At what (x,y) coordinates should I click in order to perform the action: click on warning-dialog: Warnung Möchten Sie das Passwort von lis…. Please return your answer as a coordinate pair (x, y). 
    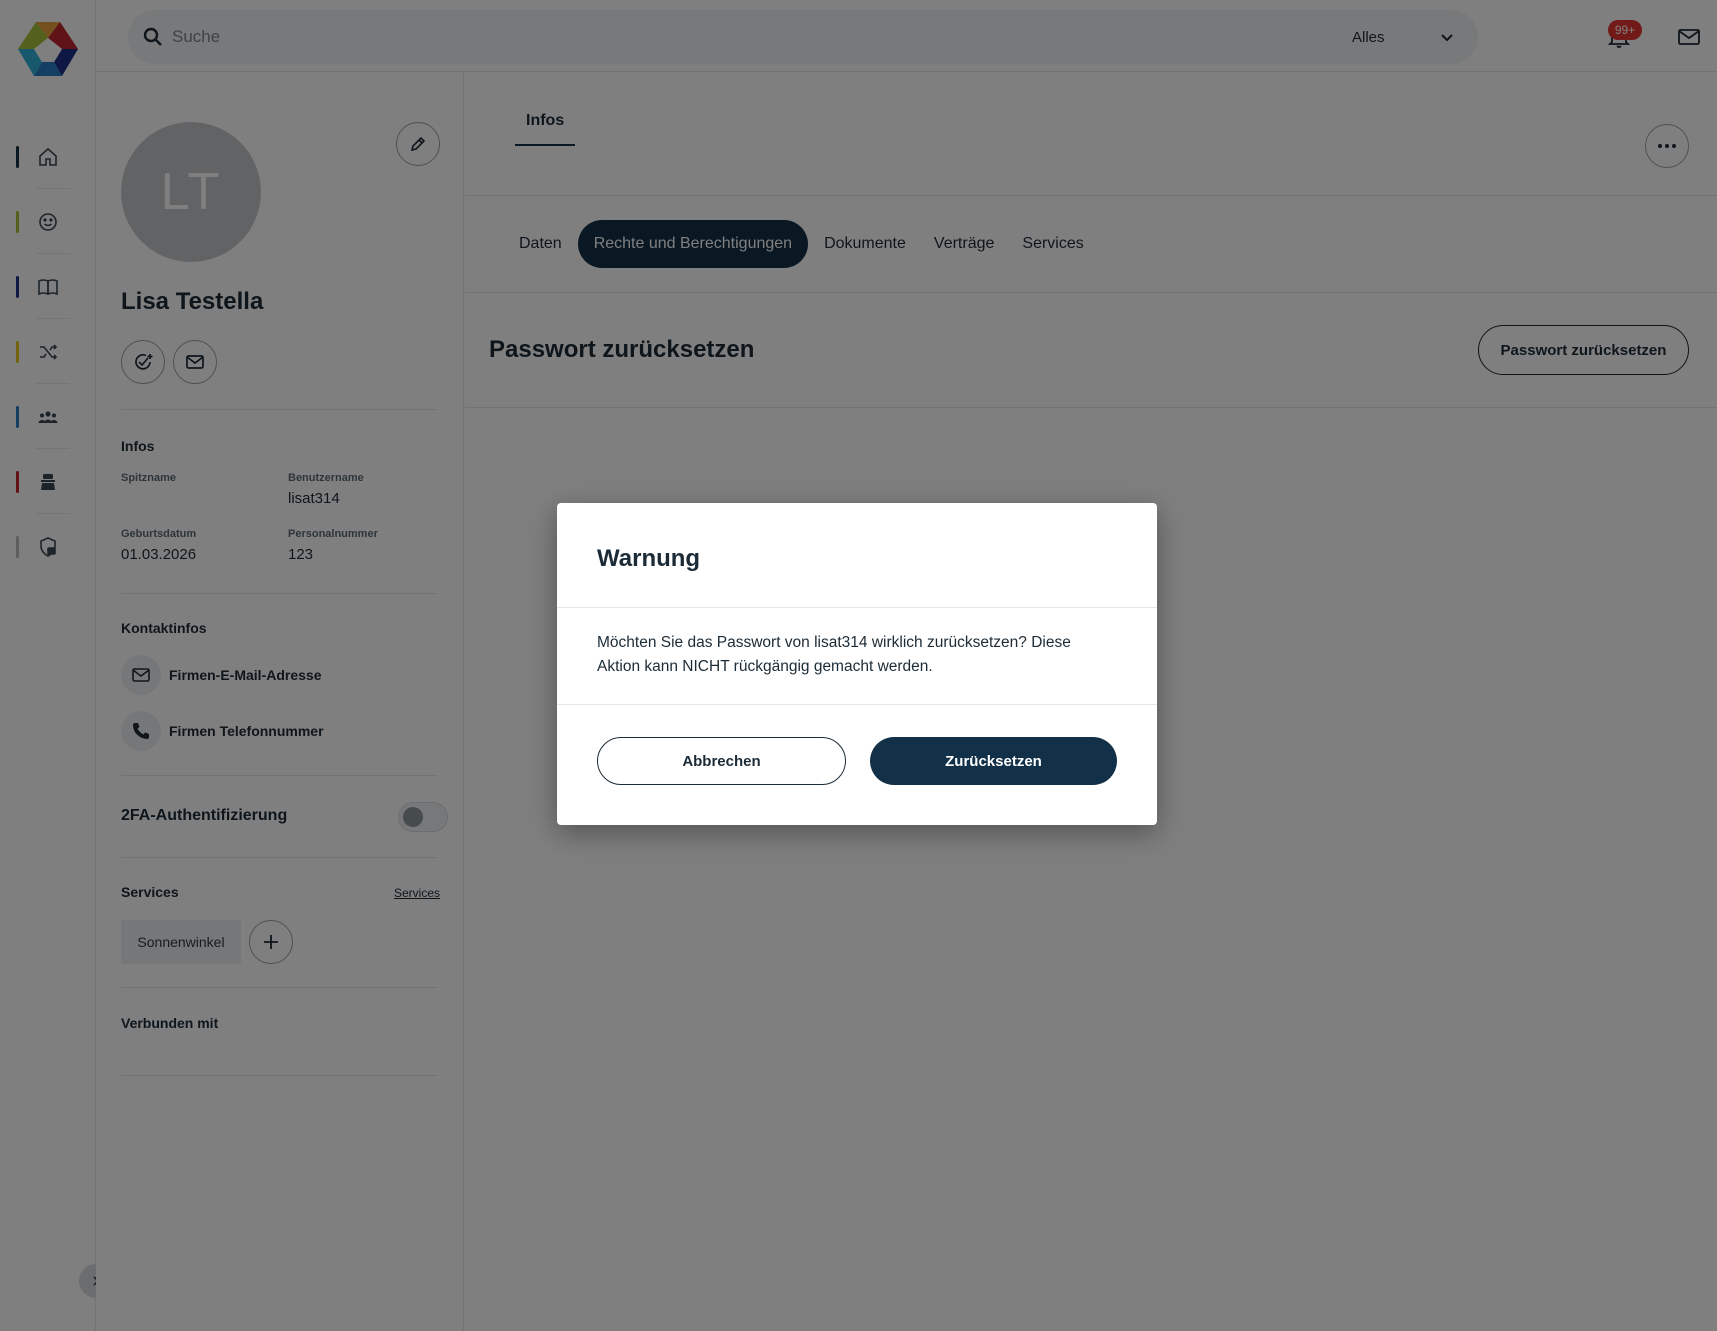
    Looking at the image, I should click on (857, 664).